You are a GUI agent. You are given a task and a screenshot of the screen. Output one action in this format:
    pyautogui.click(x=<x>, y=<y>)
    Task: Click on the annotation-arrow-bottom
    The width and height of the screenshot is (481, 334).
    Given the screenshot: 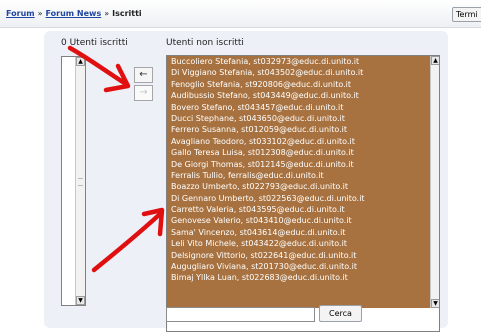 What is the action you would take?
    pyautogui.click(x=127, y=242)
    